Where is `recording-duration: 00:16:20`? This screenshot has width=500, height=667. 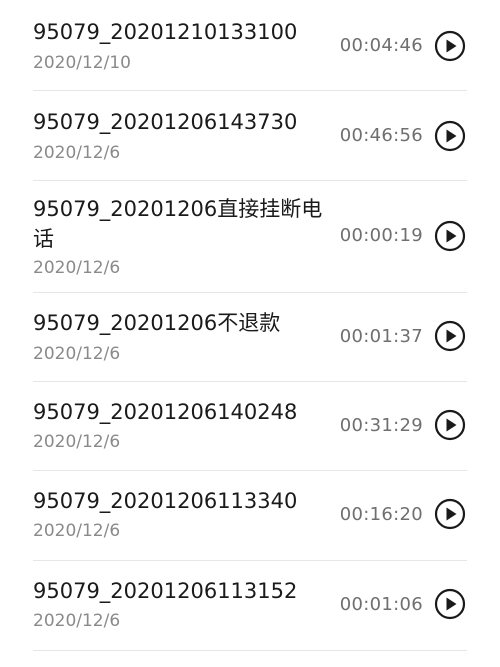 recording-duration: 00:16:20 is located at coordinates (381, 514).